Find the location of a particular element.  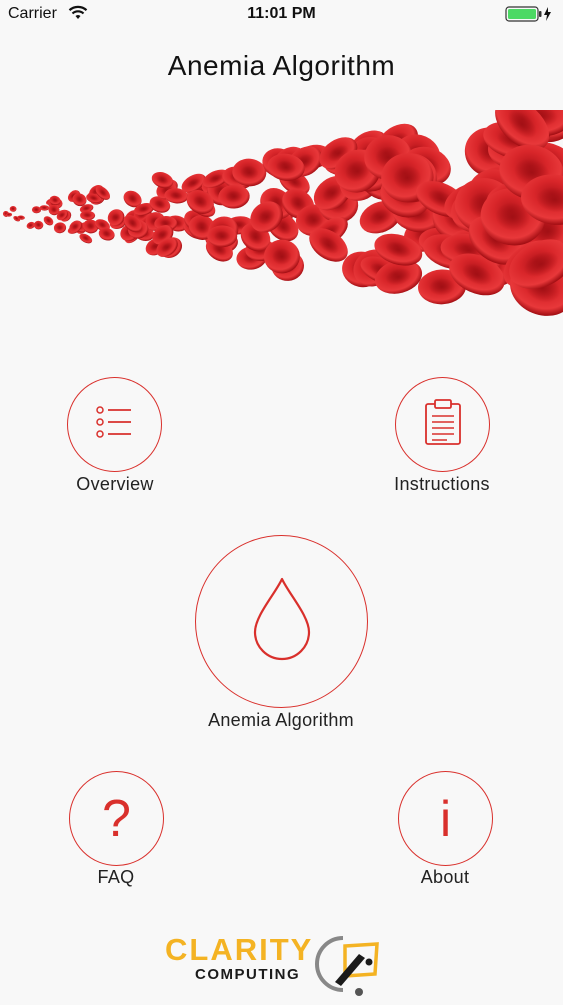

instructions-button is located at coordinates (442, 424).